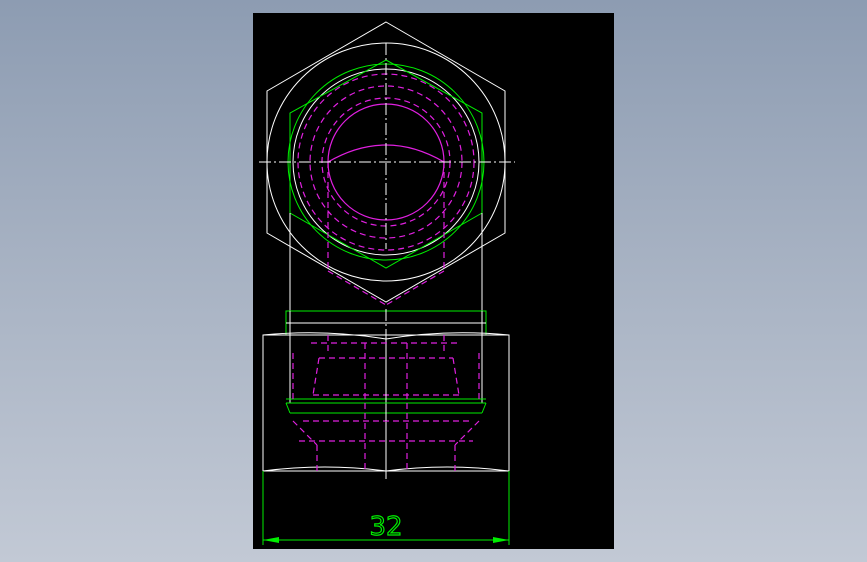  I want to click on dimension-label: 32, so click(385, 527).